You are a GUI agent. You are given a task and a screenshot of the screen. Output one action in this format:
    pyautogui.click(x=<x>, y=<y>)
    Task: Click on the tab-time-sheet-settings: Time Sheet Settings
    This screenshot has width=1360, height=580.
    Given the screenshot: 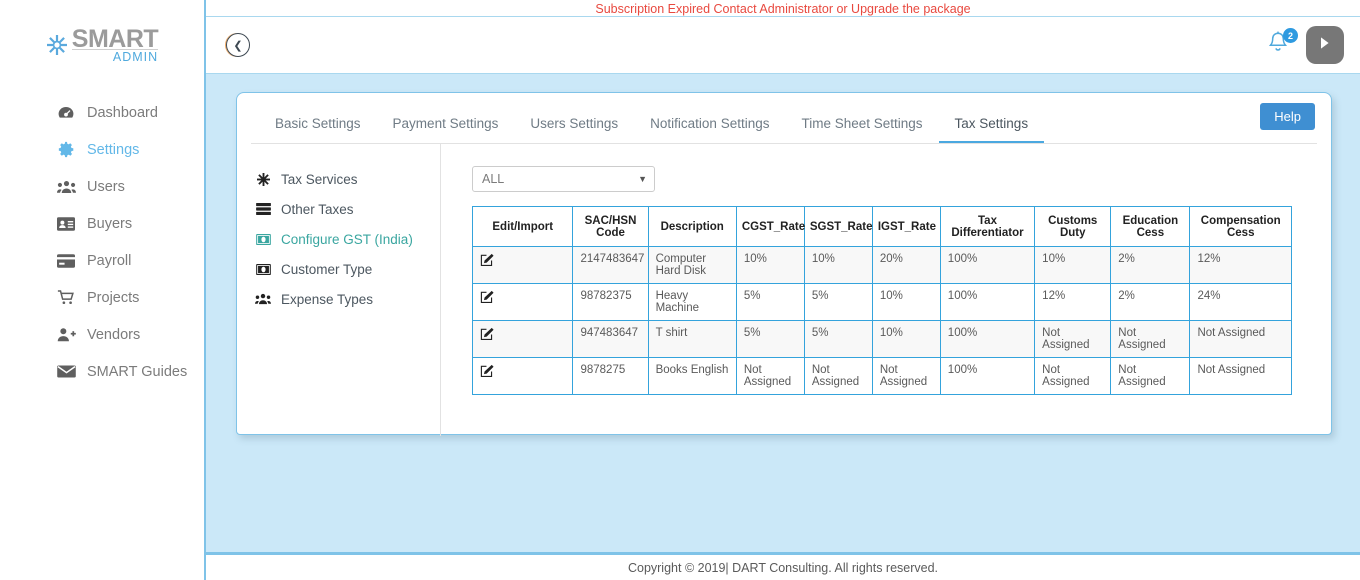 What is the action you would take?
    pyautogui.click(x=861, y=129)
    